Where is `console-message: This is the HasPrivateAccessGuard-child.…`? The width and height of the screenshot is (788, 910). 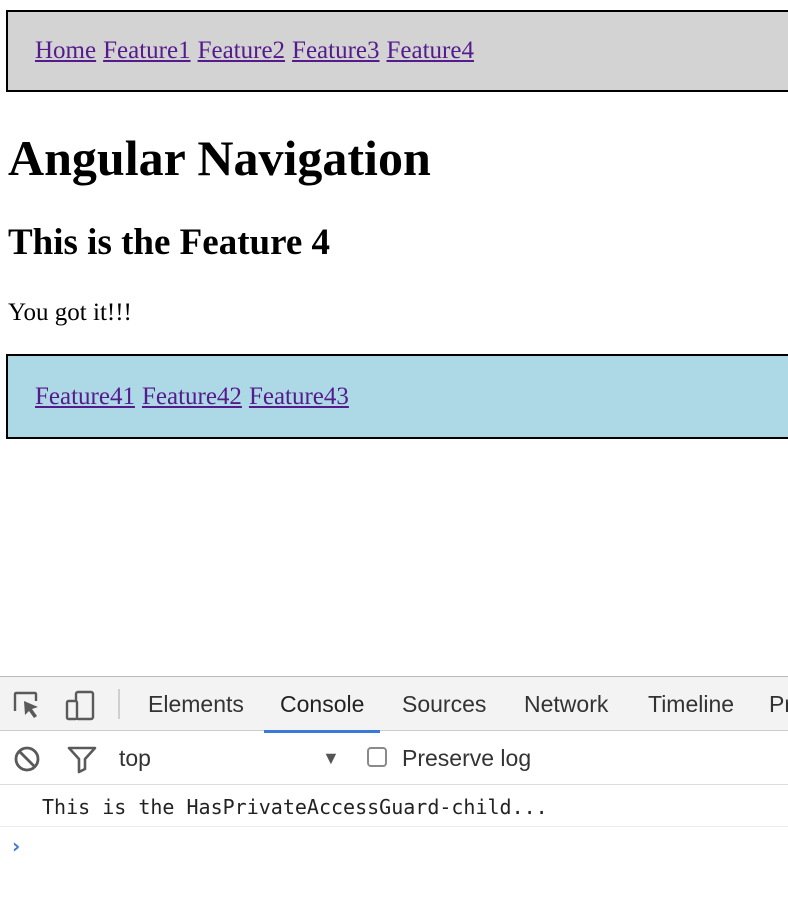
console-message: This is the HasPrivateAccessGuard-child.… is located at coordinates (295, 807).